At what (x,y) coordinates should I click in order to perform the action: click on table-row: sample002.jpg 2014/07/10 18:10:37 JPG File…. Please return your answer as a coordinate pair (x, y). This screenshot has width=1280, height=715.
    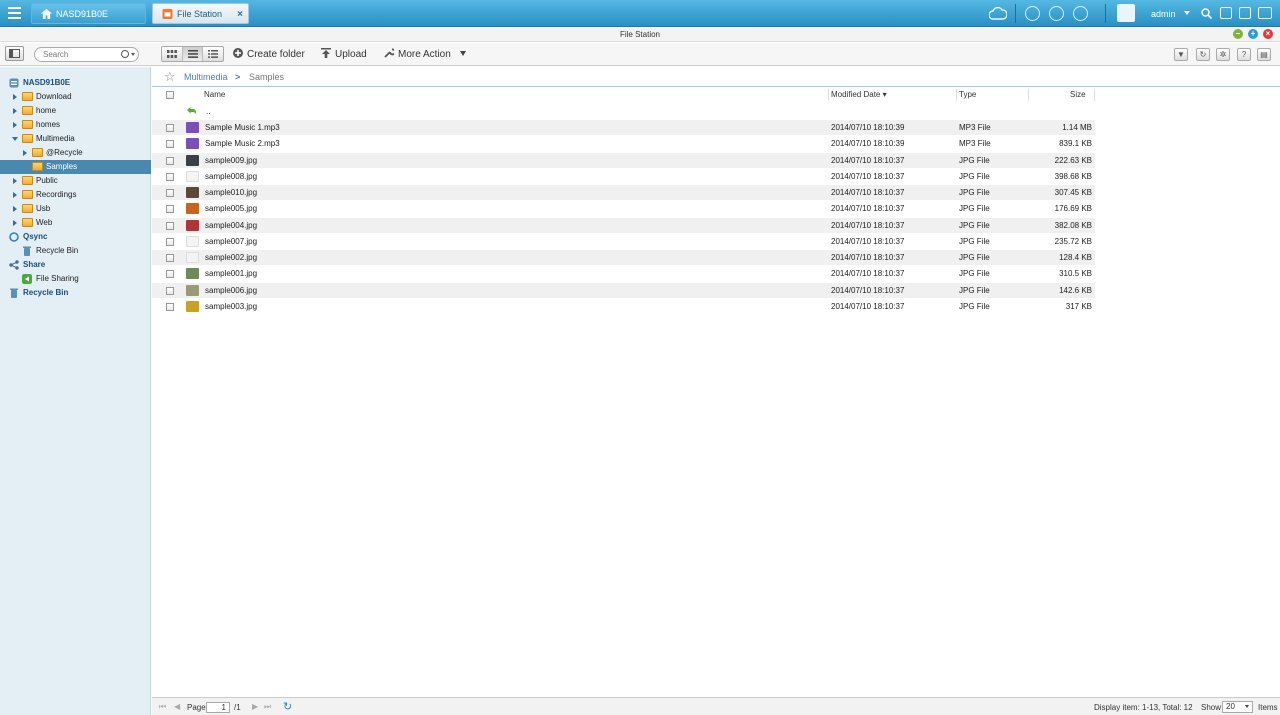
    Looking at the image, I should click on (623, 257).